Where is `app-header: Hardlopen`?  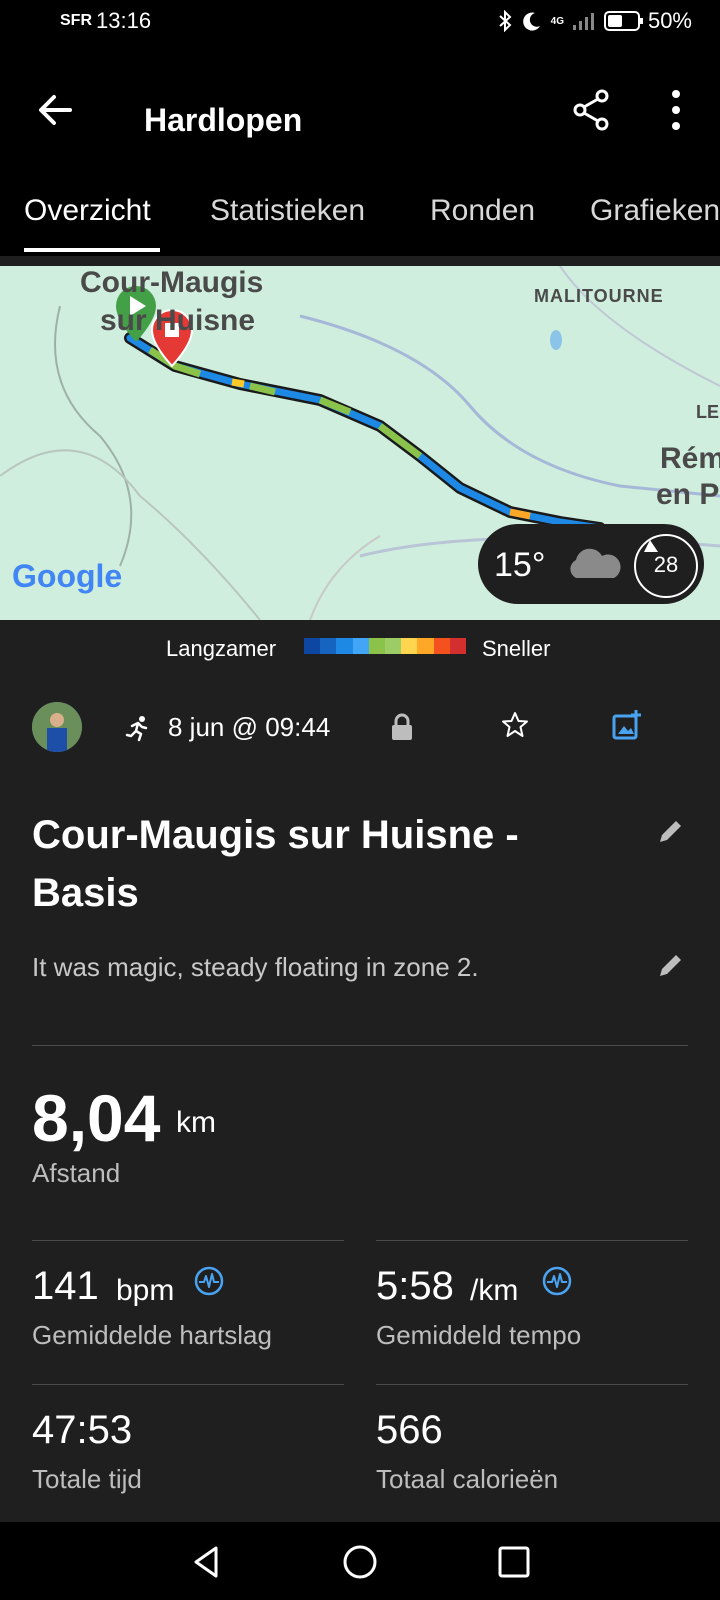
app-header: Hardlopen is located at coordinates (360, 94).